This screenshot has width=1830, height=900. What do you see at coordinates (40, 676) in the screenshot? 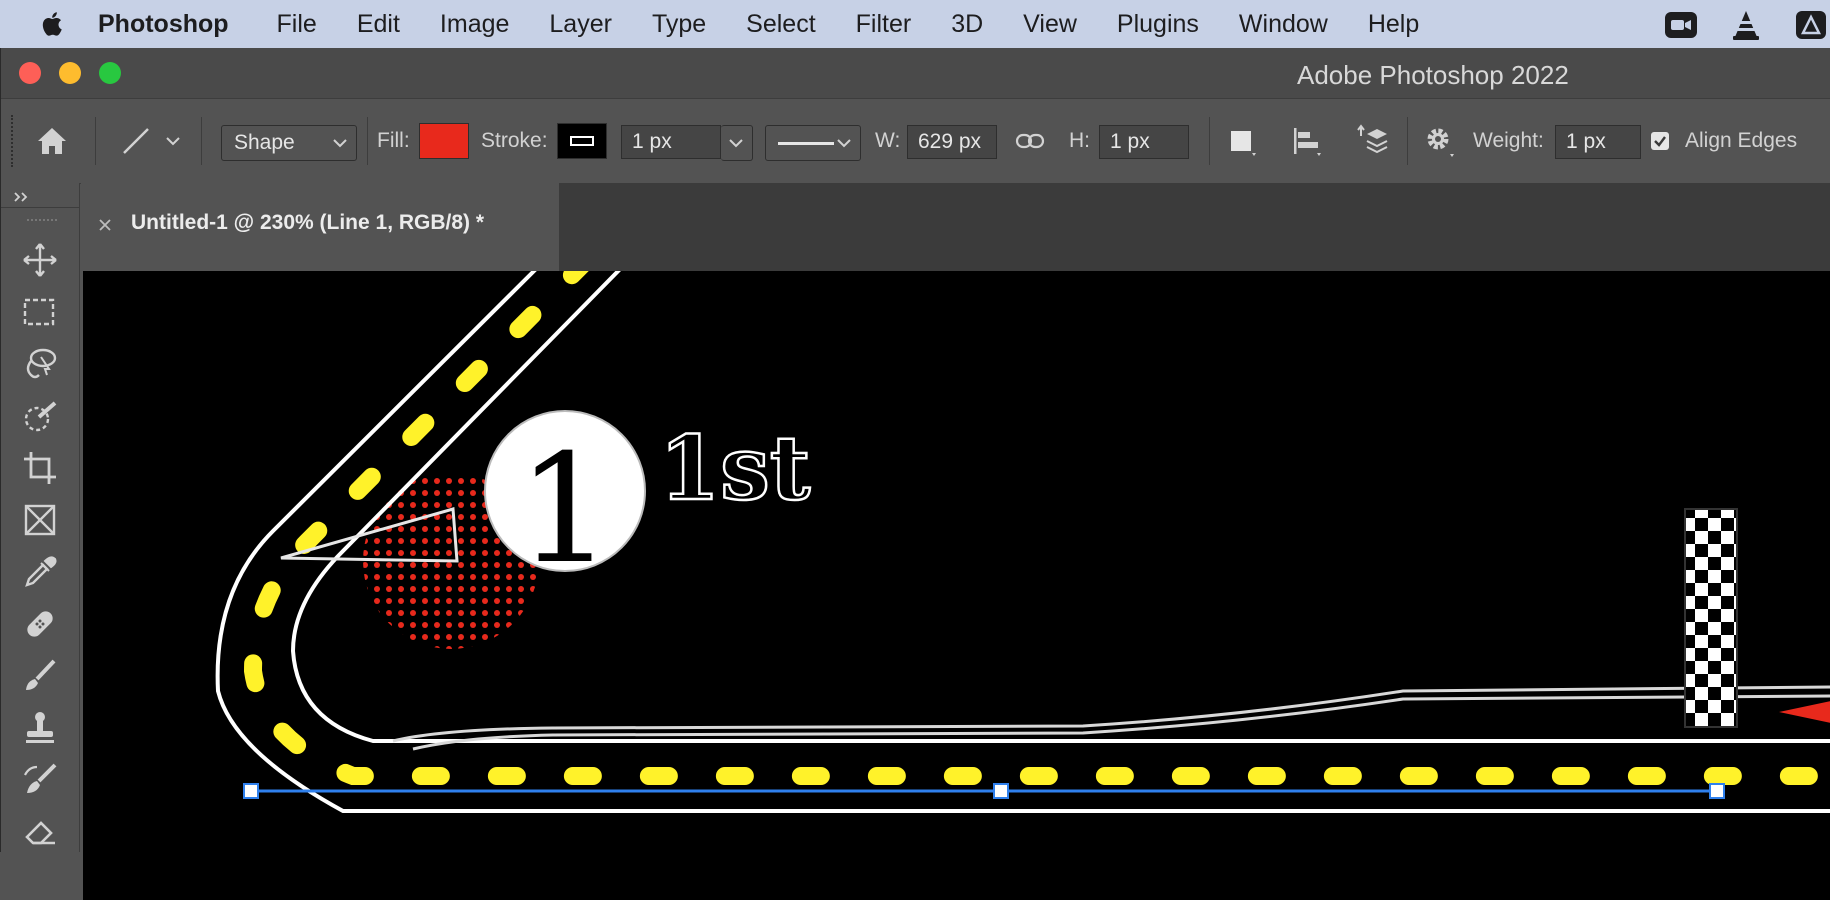
I see `brush-tool-icon` at bounding box center [40, 676].